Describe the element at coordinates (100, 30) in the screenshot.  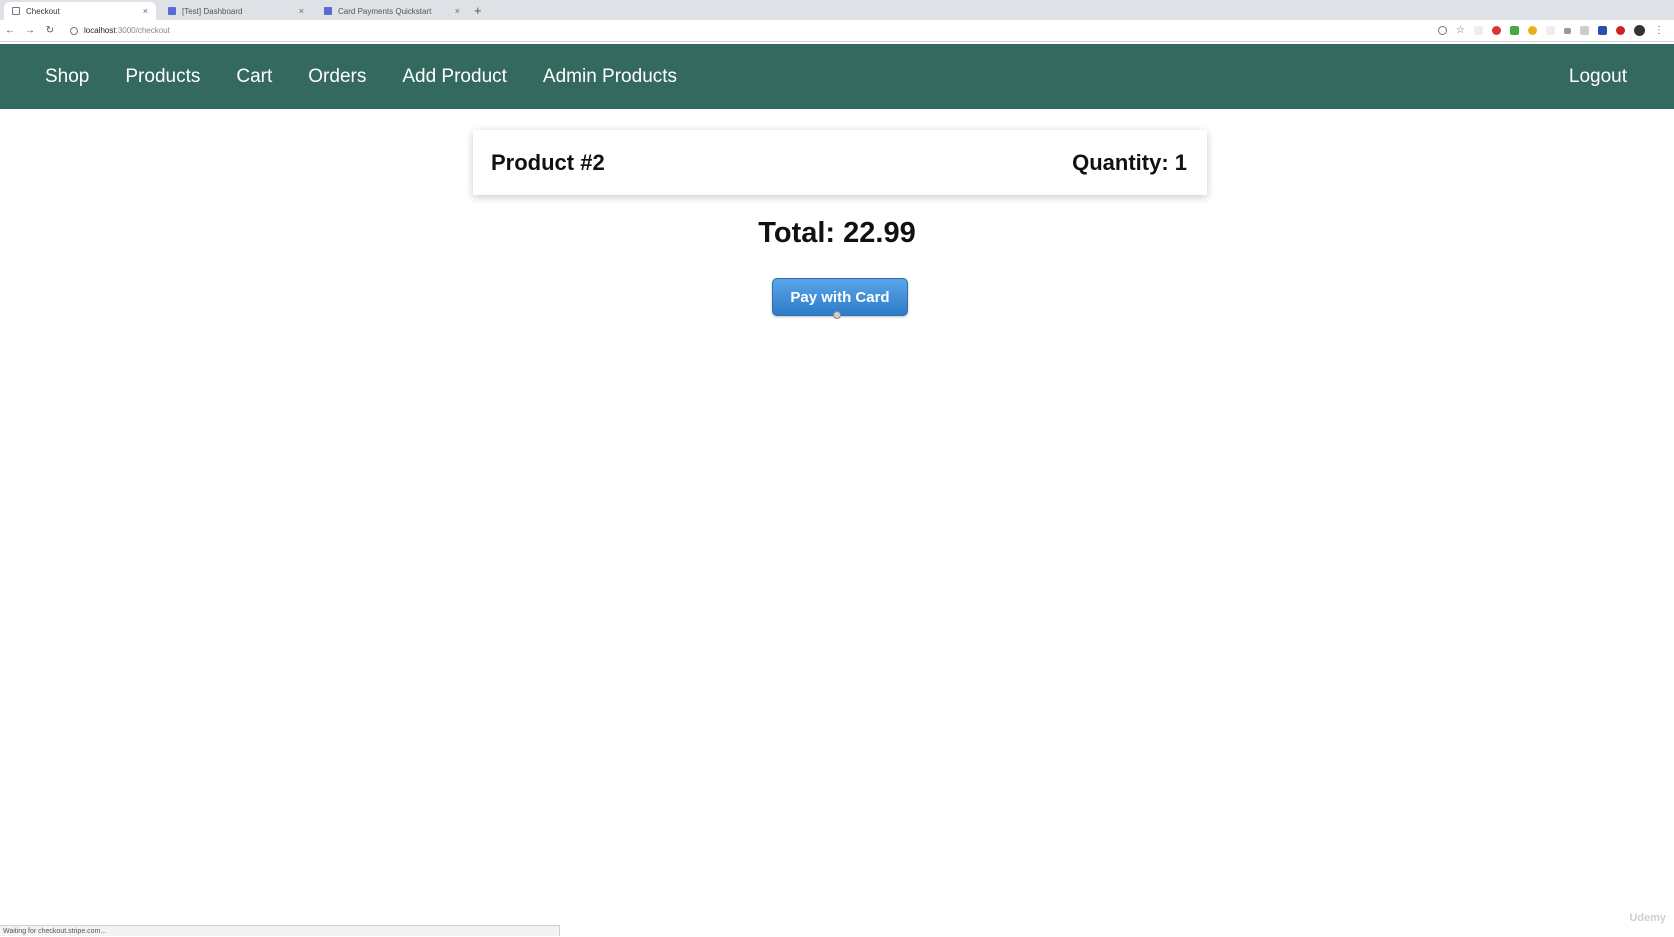
I see `url-host: localhost` at that location.